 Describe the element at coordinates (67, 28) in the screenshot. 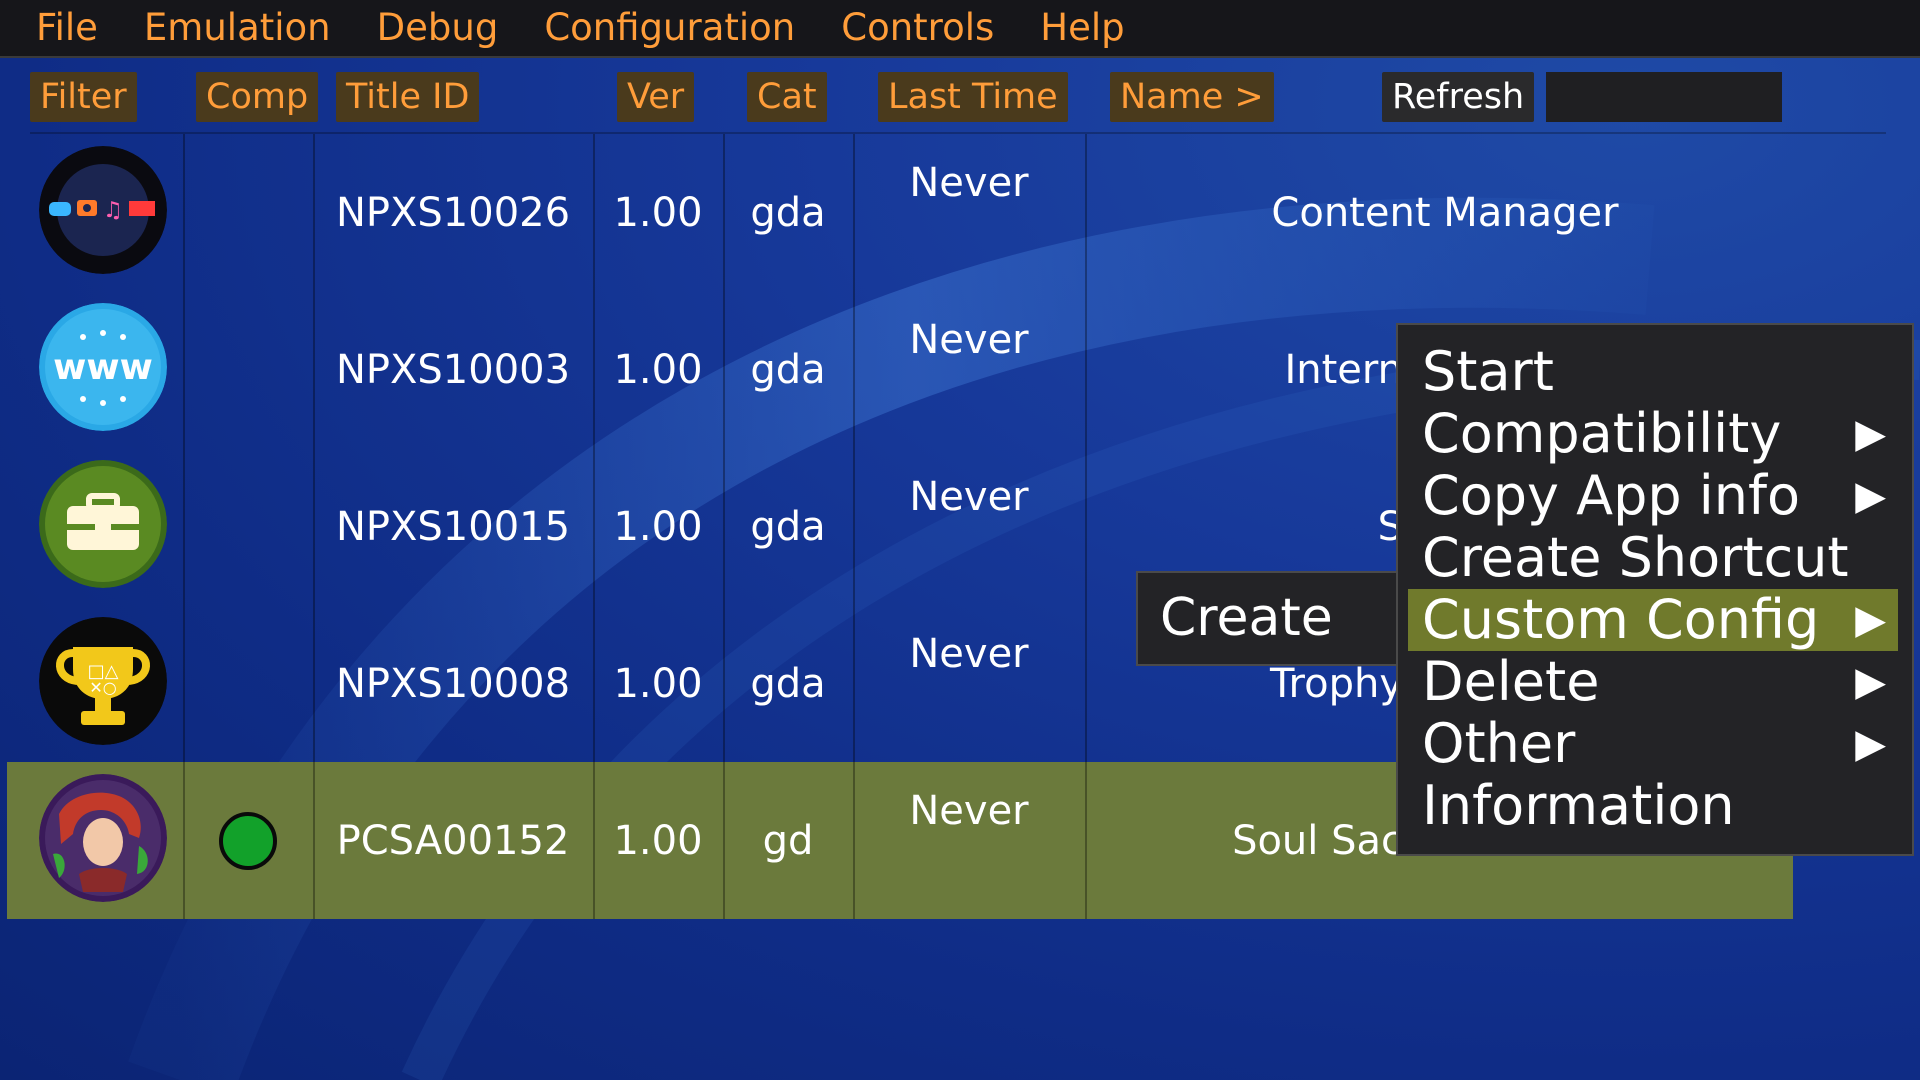

I see `menu-file: File` at that location.